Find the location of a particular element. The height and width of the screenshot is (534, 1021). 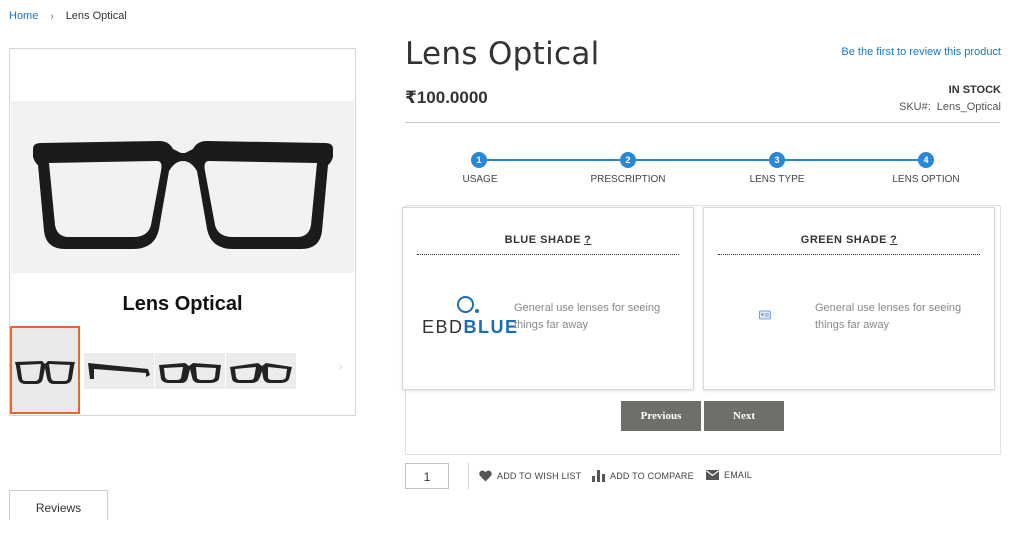

thumbnail-next-arrow: › is located at coordinates (340, 366).